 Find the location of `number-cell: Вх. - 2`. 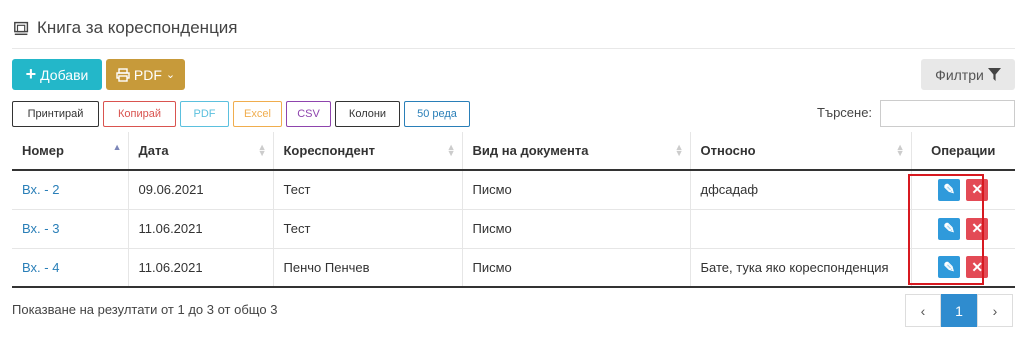

number-cell: Вх. - 2 is located at coordinates (70, 190).